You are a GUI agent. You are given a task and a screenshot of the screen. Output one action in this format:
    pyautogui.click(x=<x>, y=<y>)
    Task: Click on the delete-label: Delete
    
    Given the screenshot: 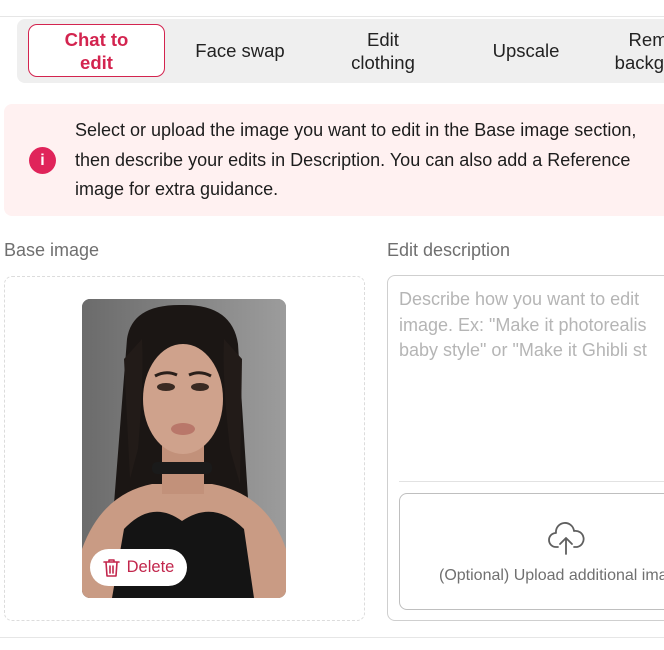 What is the action you would take?
    pyautogui.click(x=150, y=567)
    